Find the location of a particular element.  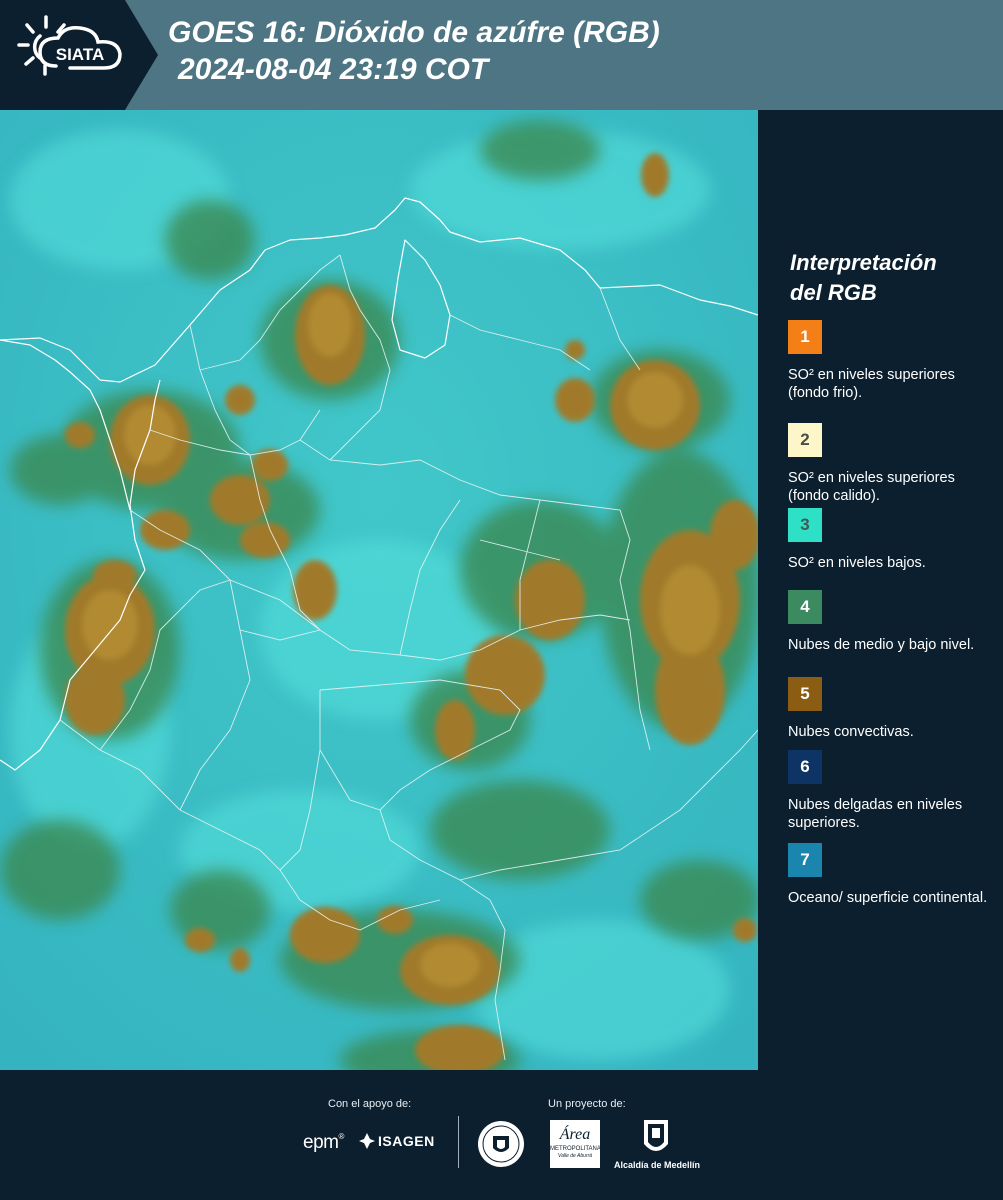

legend-label: Nubes convectivas. is located at coordinates (851, 732).